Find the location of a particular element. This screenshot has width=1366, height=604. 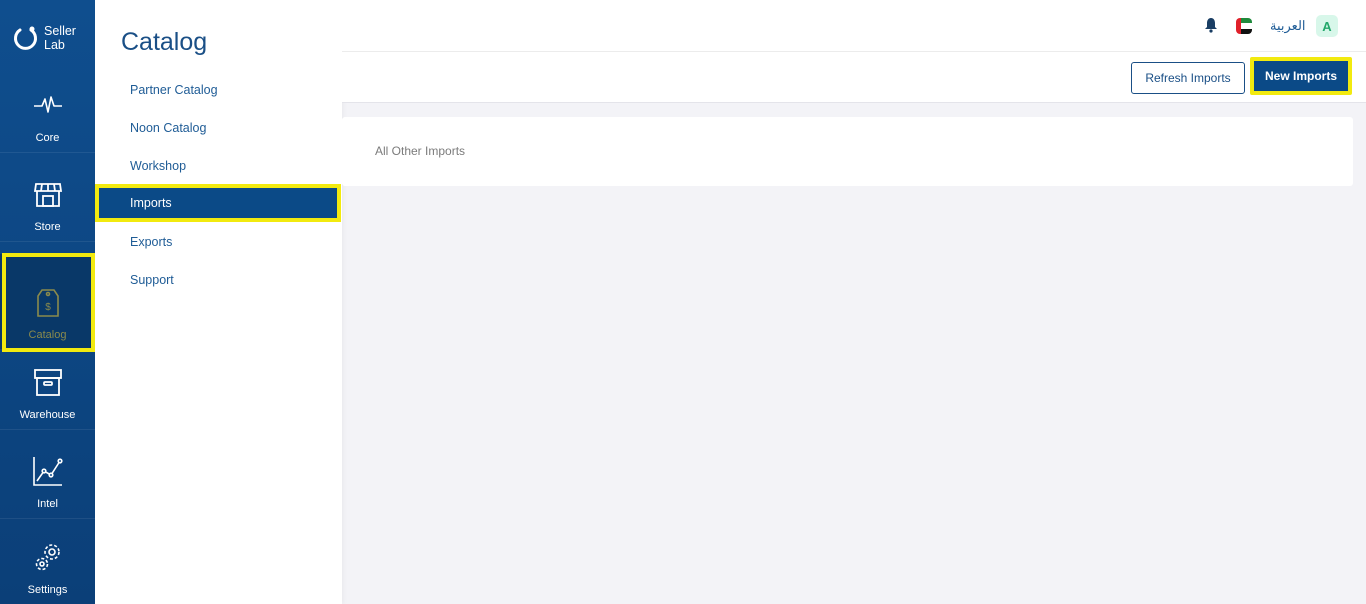

rail-item-settings: Settings is located at coordinates (47, 560).